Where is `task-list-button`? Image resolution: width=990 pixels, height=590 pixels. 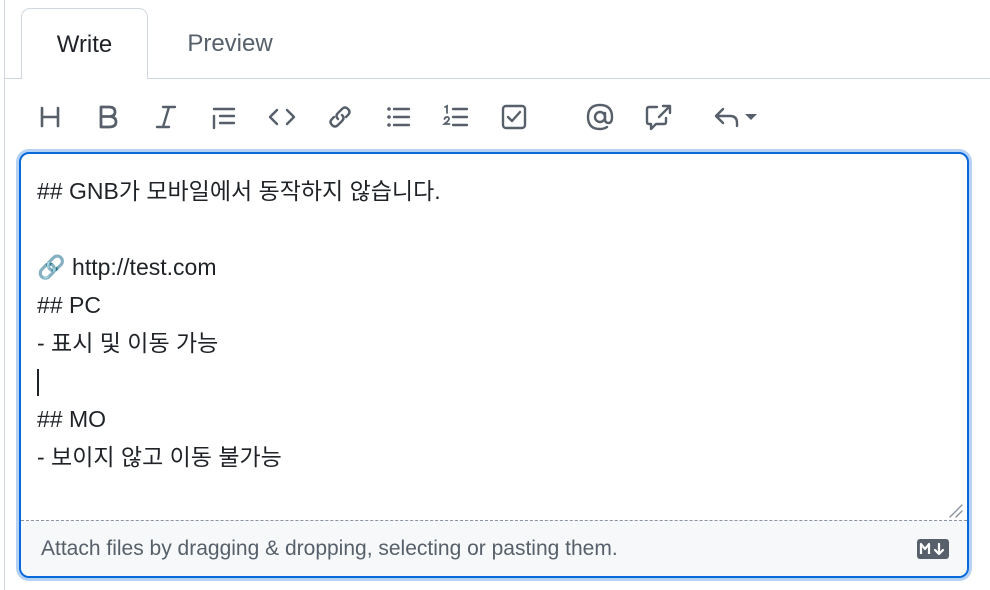 task-list-button is located at coordinates (514, 117).